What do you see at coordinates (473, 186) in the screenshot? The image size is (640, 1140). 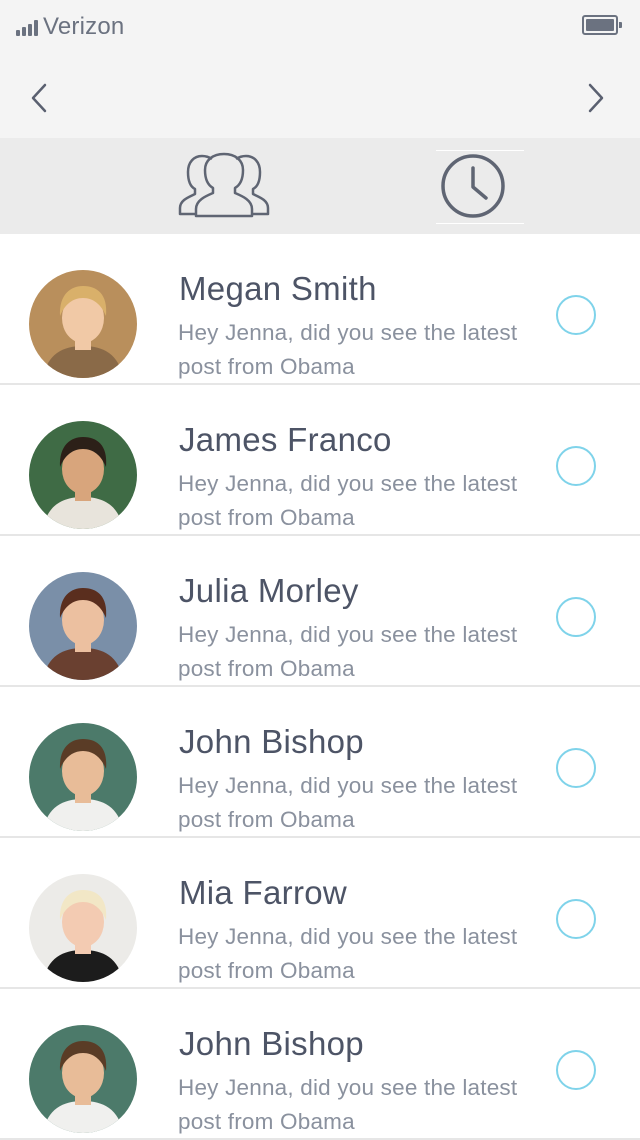 I see `clock-icon` at bounding box center [473, 186].